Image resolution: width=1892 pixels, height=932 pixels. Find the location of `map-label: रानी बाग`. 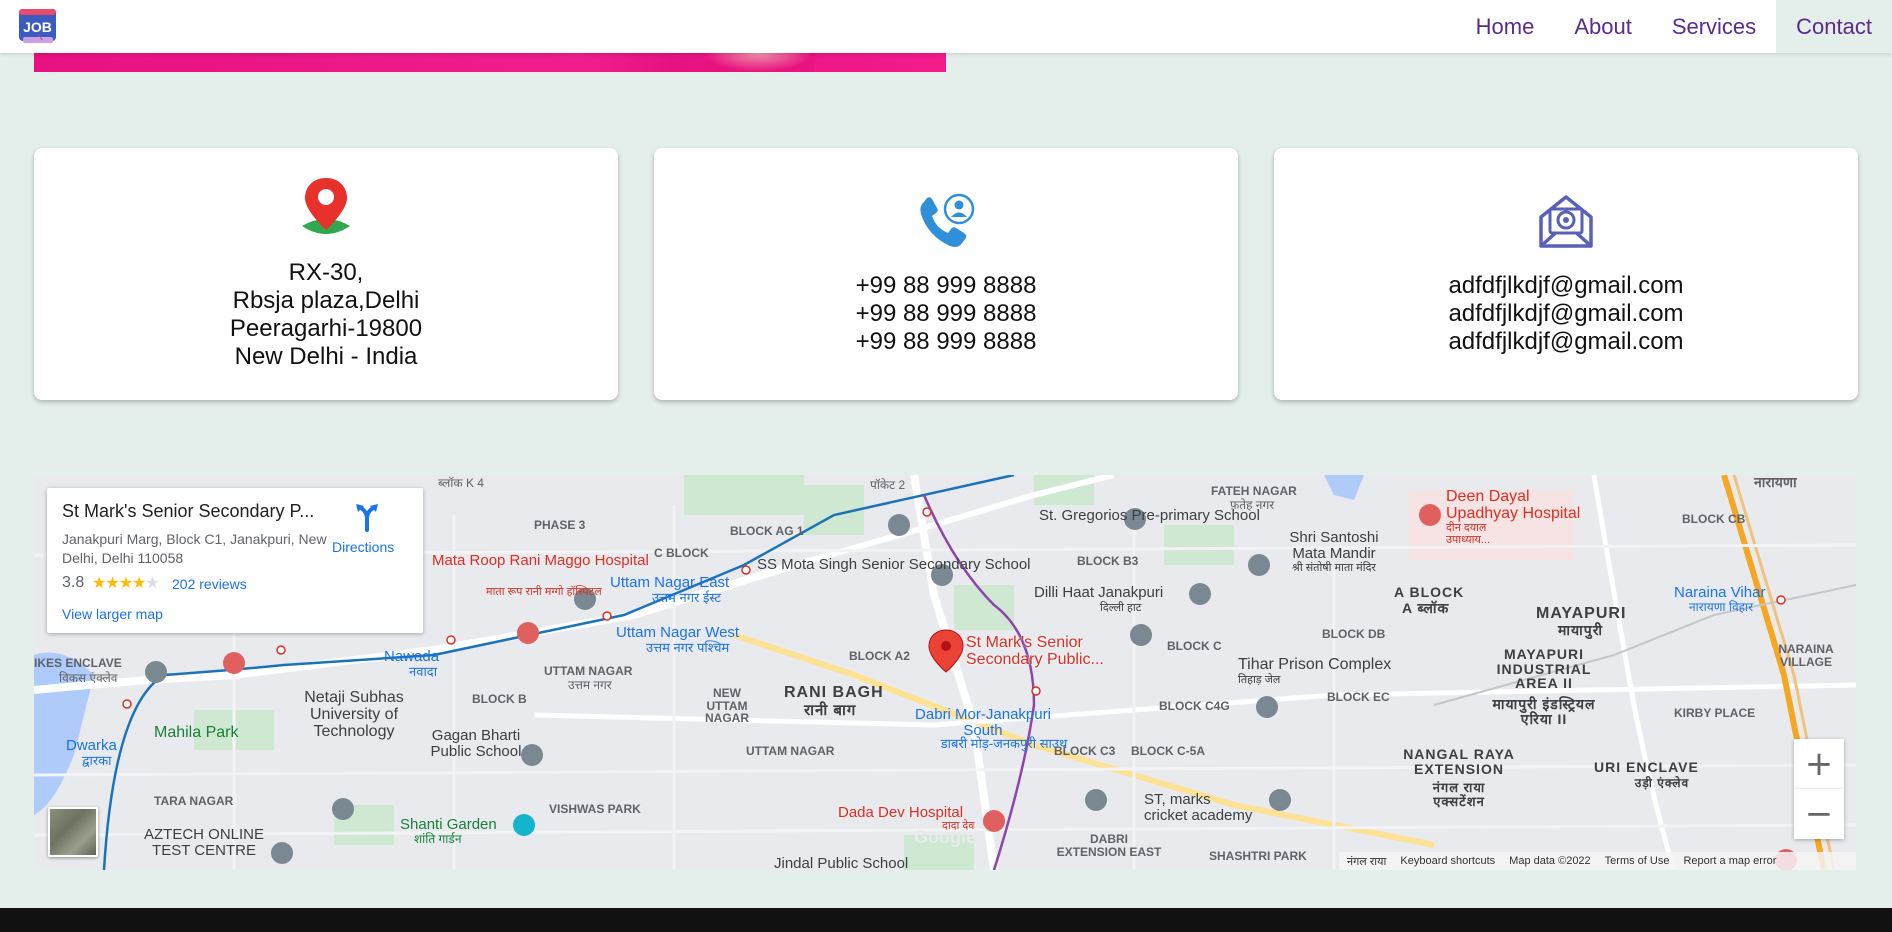

map-label: रानी बाग is located at coordinates (830, 710).